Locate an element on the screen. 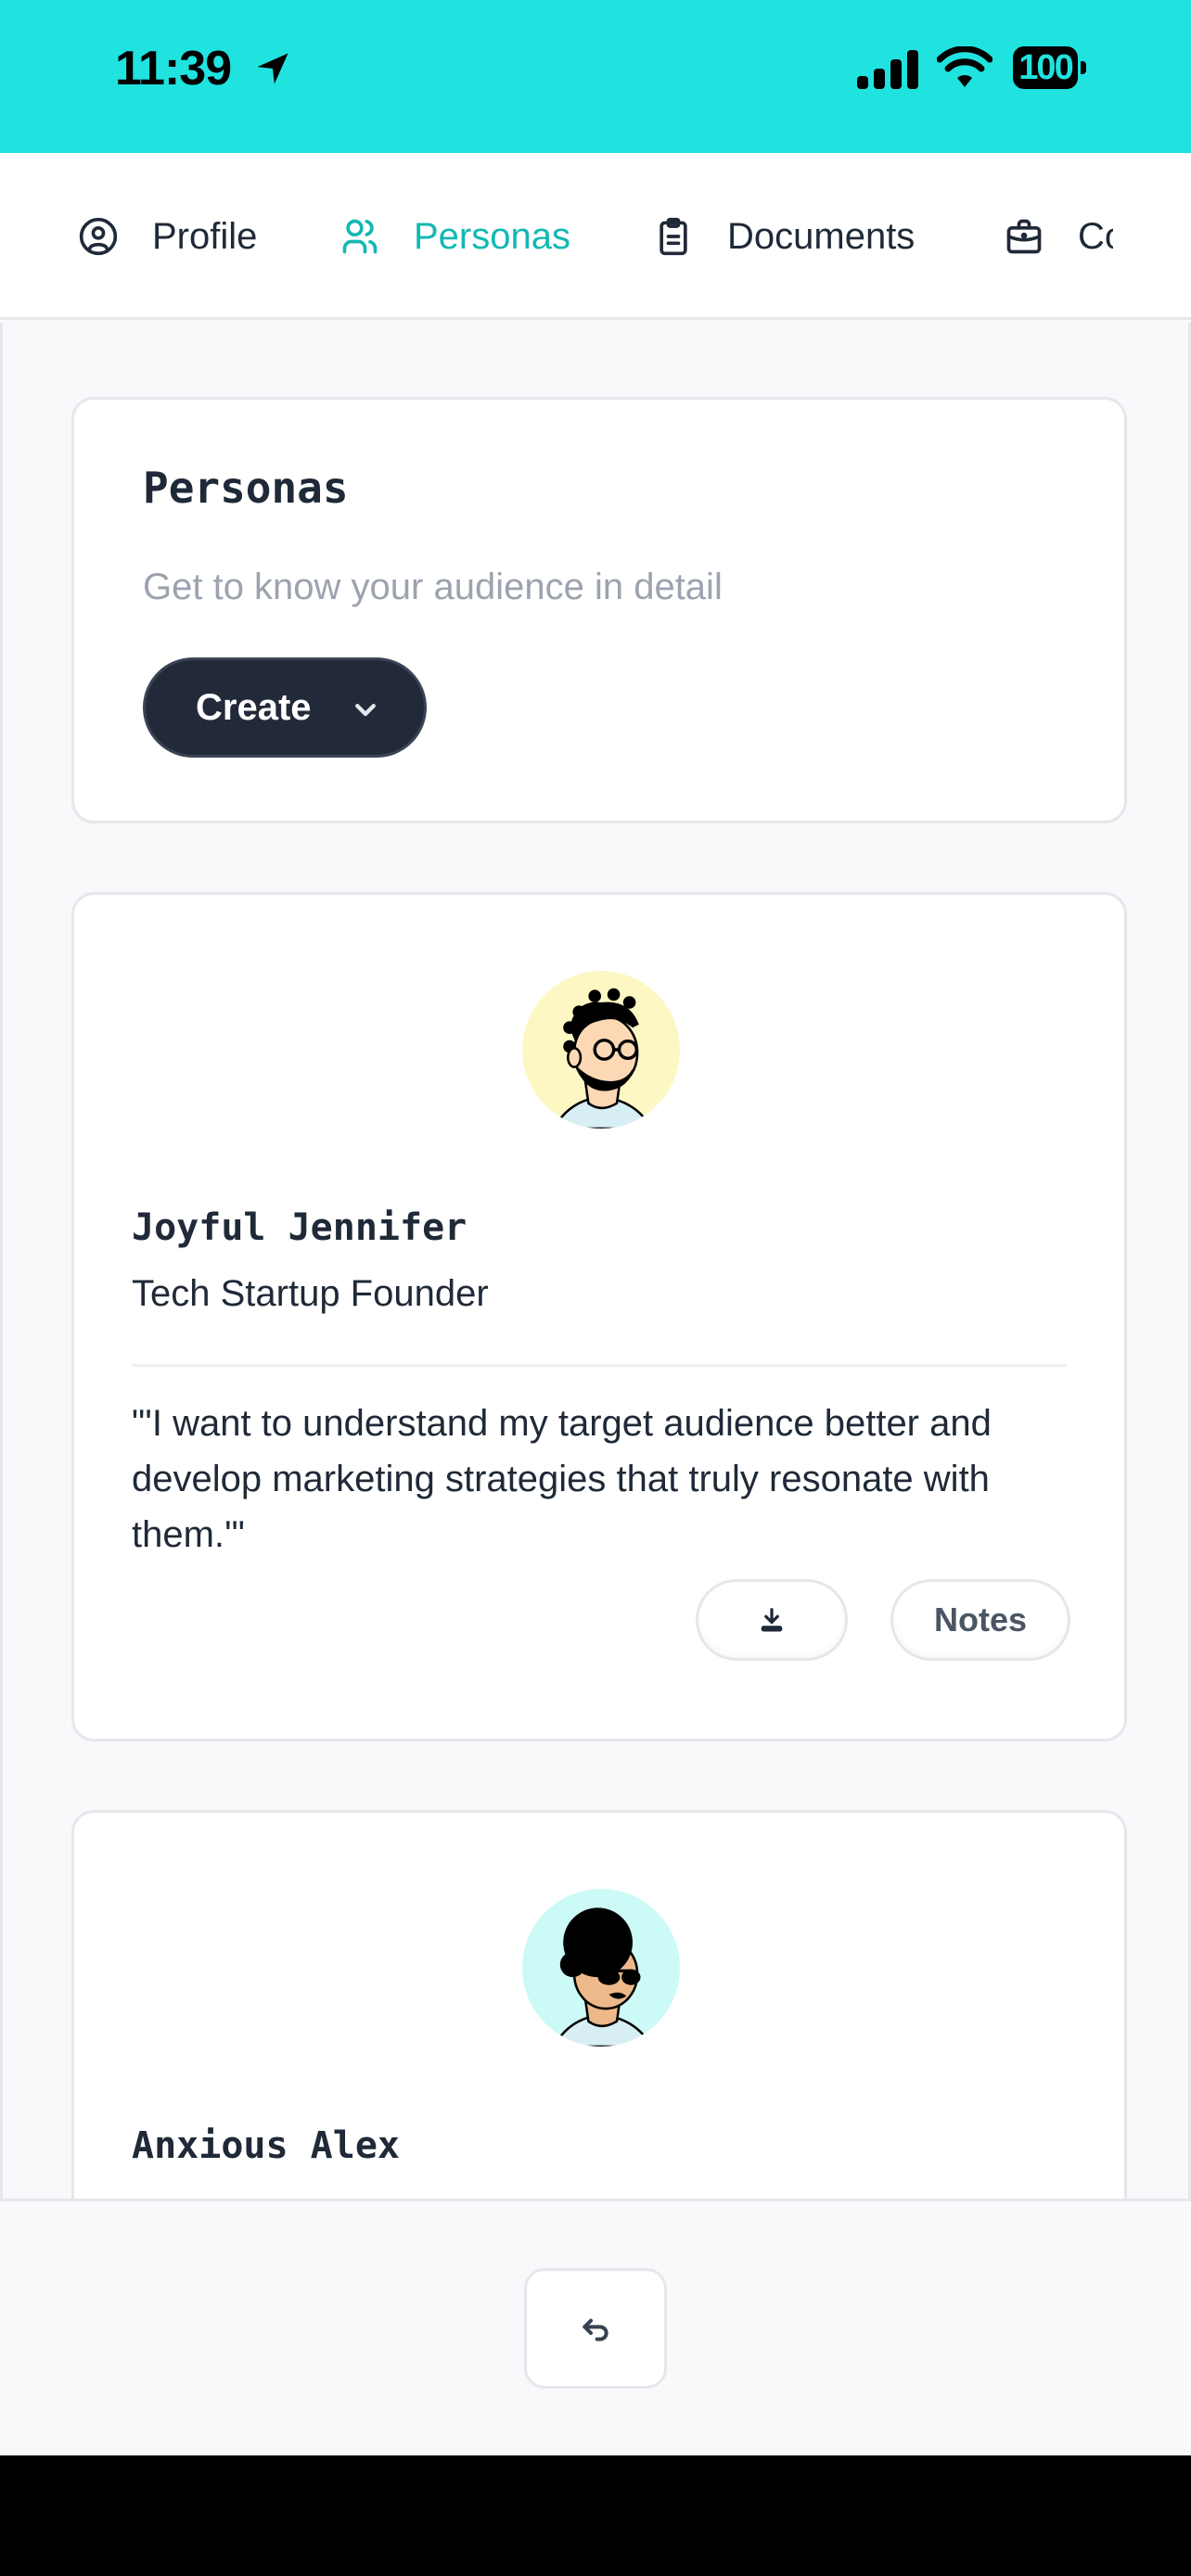 This screenshot has height=2576, width=1191. wifi-icon is located at coordinates (964, 66).